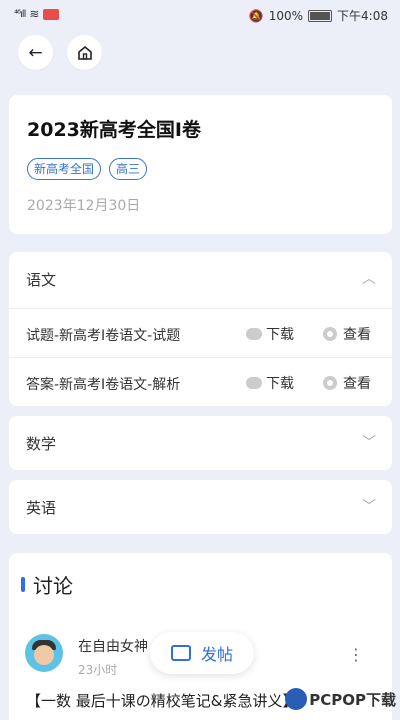  Describe the element at coordinates (60, 52) in the screenshot. I see `top-nav: ←` at that location.